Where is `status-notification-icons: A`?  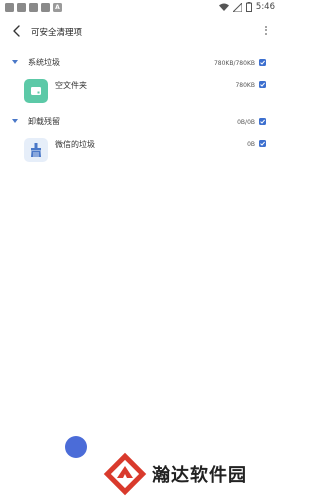 status-notification-icons: A is located at coordinates (33, 7).